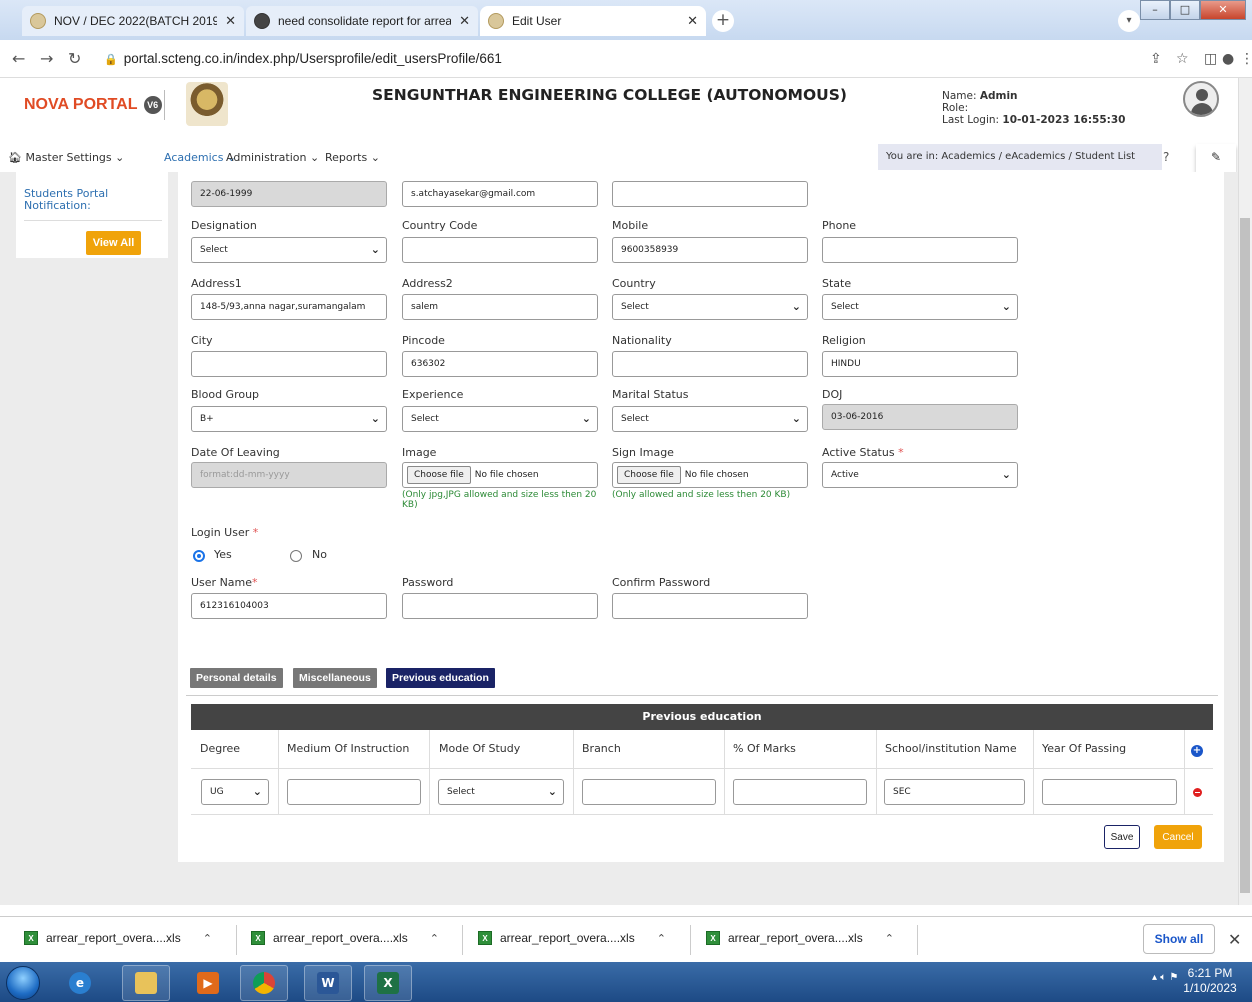 The width and height of the screenshot is (1252, 1002). What do you see at coordinates (920, 417) in the screenshot?
I see `doj-field: 03-06-2016` at bounding box center [920, 417].